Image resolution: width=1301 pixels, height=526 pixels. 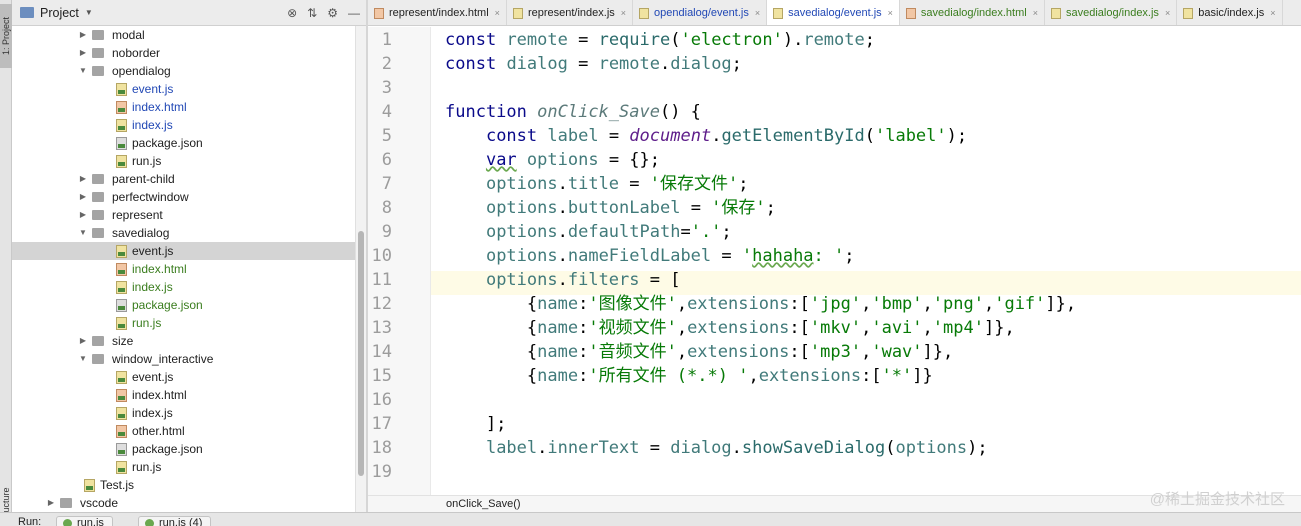 I want to click on tree-folder: ▶ perfectwindow, so click(x=183, y=197).